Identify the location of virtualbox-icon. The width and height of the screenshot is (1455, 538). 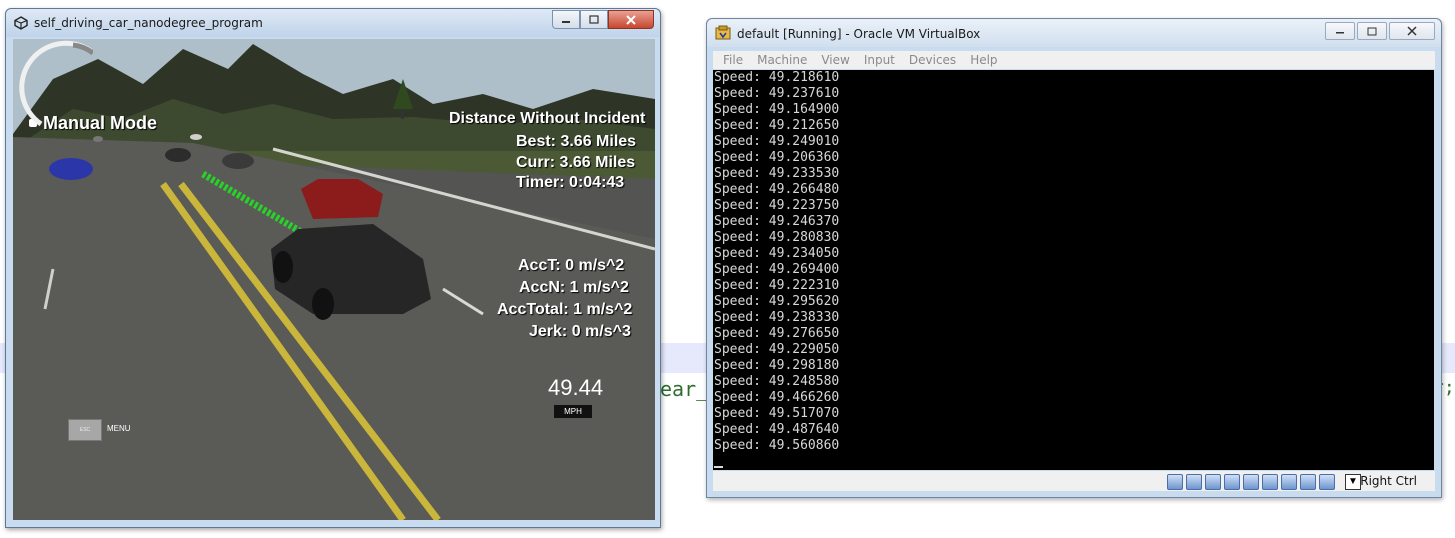
(723, 32).